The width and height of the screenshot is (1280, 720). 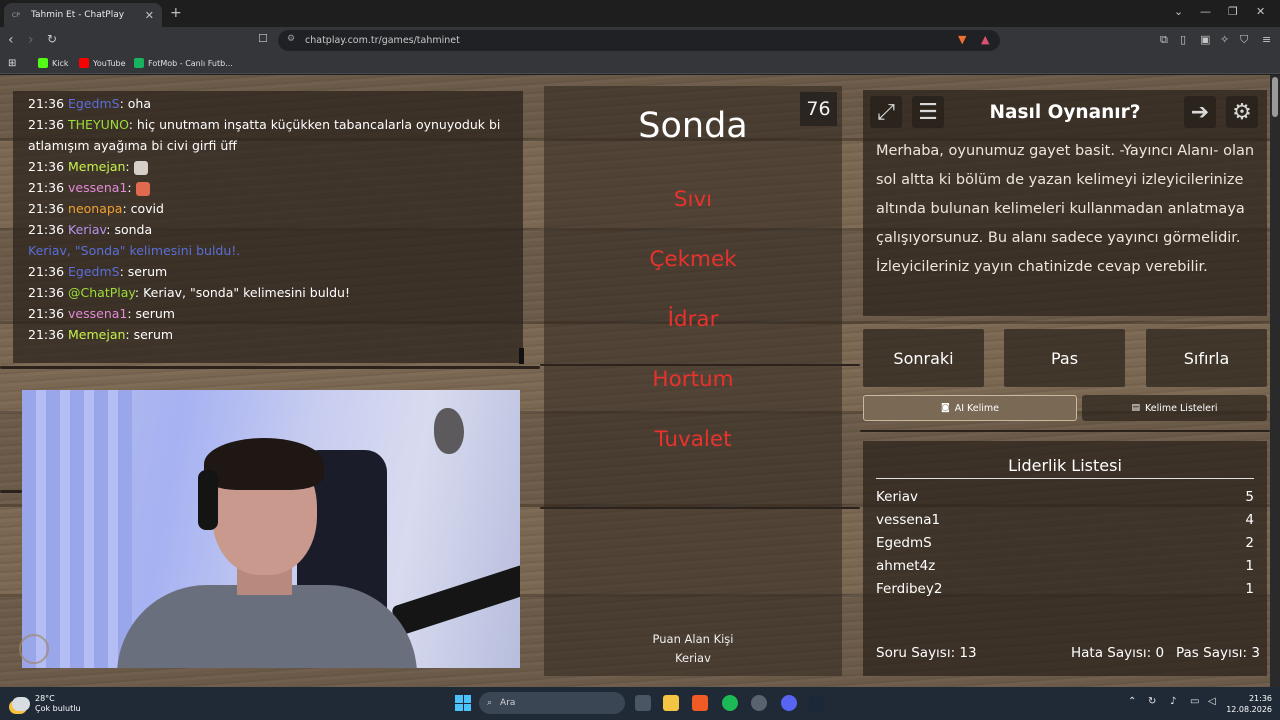 I want to click on brave-rewards-icon: ▲, so click(x=985, y=39).